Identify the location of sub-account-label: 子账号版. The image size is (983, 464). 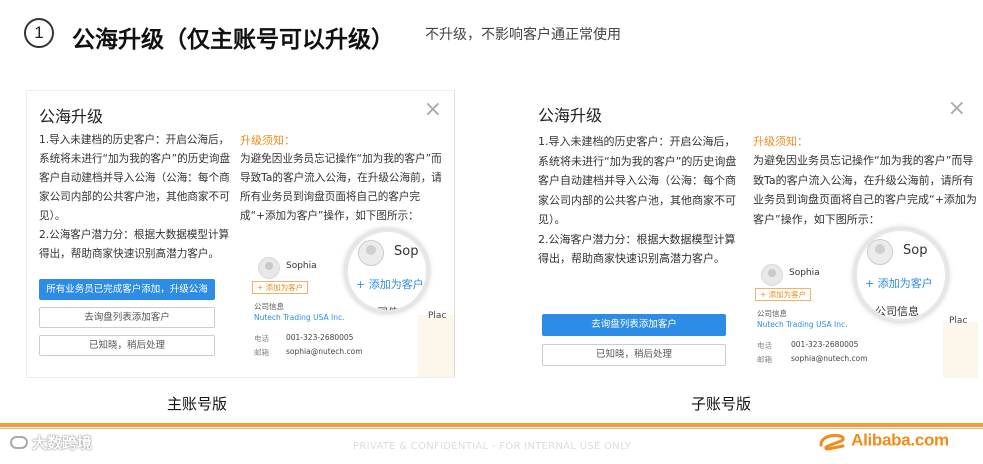
(721, 404).